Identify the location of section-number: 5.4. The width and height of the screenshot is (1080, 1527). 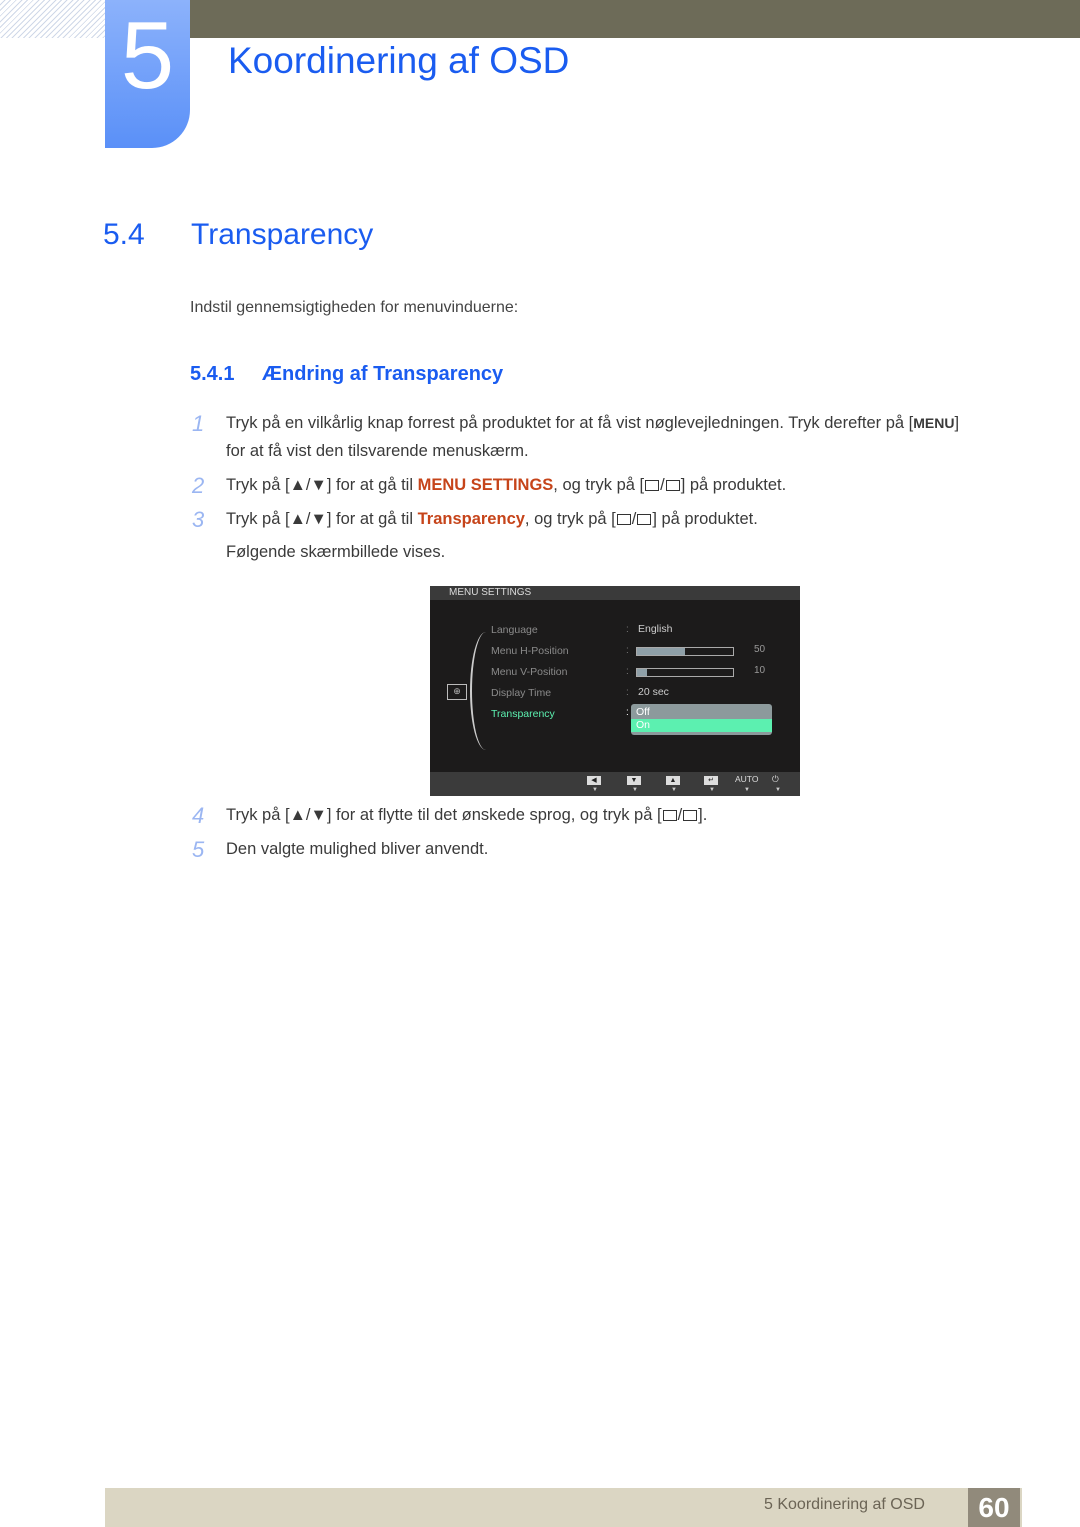
(124, 234).